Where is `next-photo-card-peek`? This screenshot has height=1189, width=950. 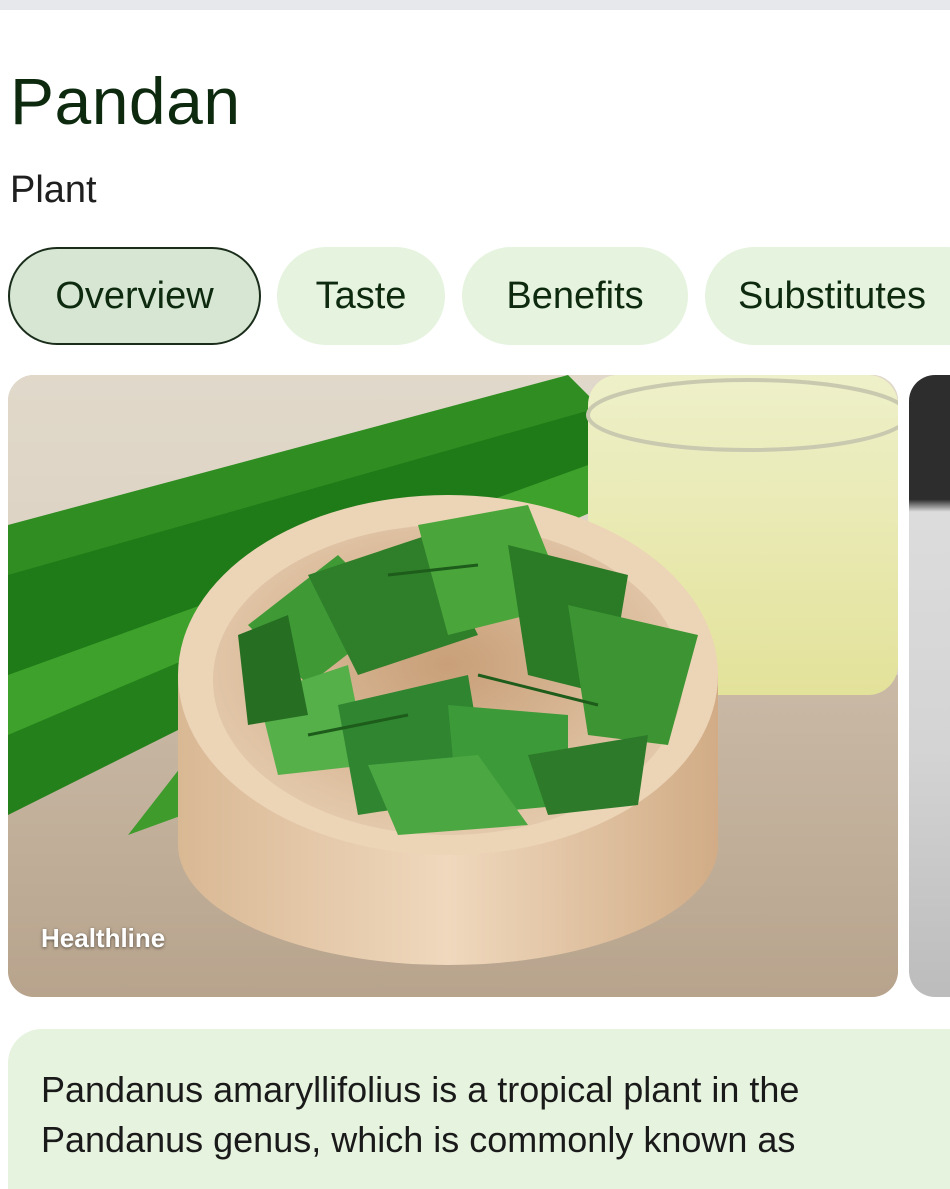
next-photo-card-peek is located at coordinates (929, 686).